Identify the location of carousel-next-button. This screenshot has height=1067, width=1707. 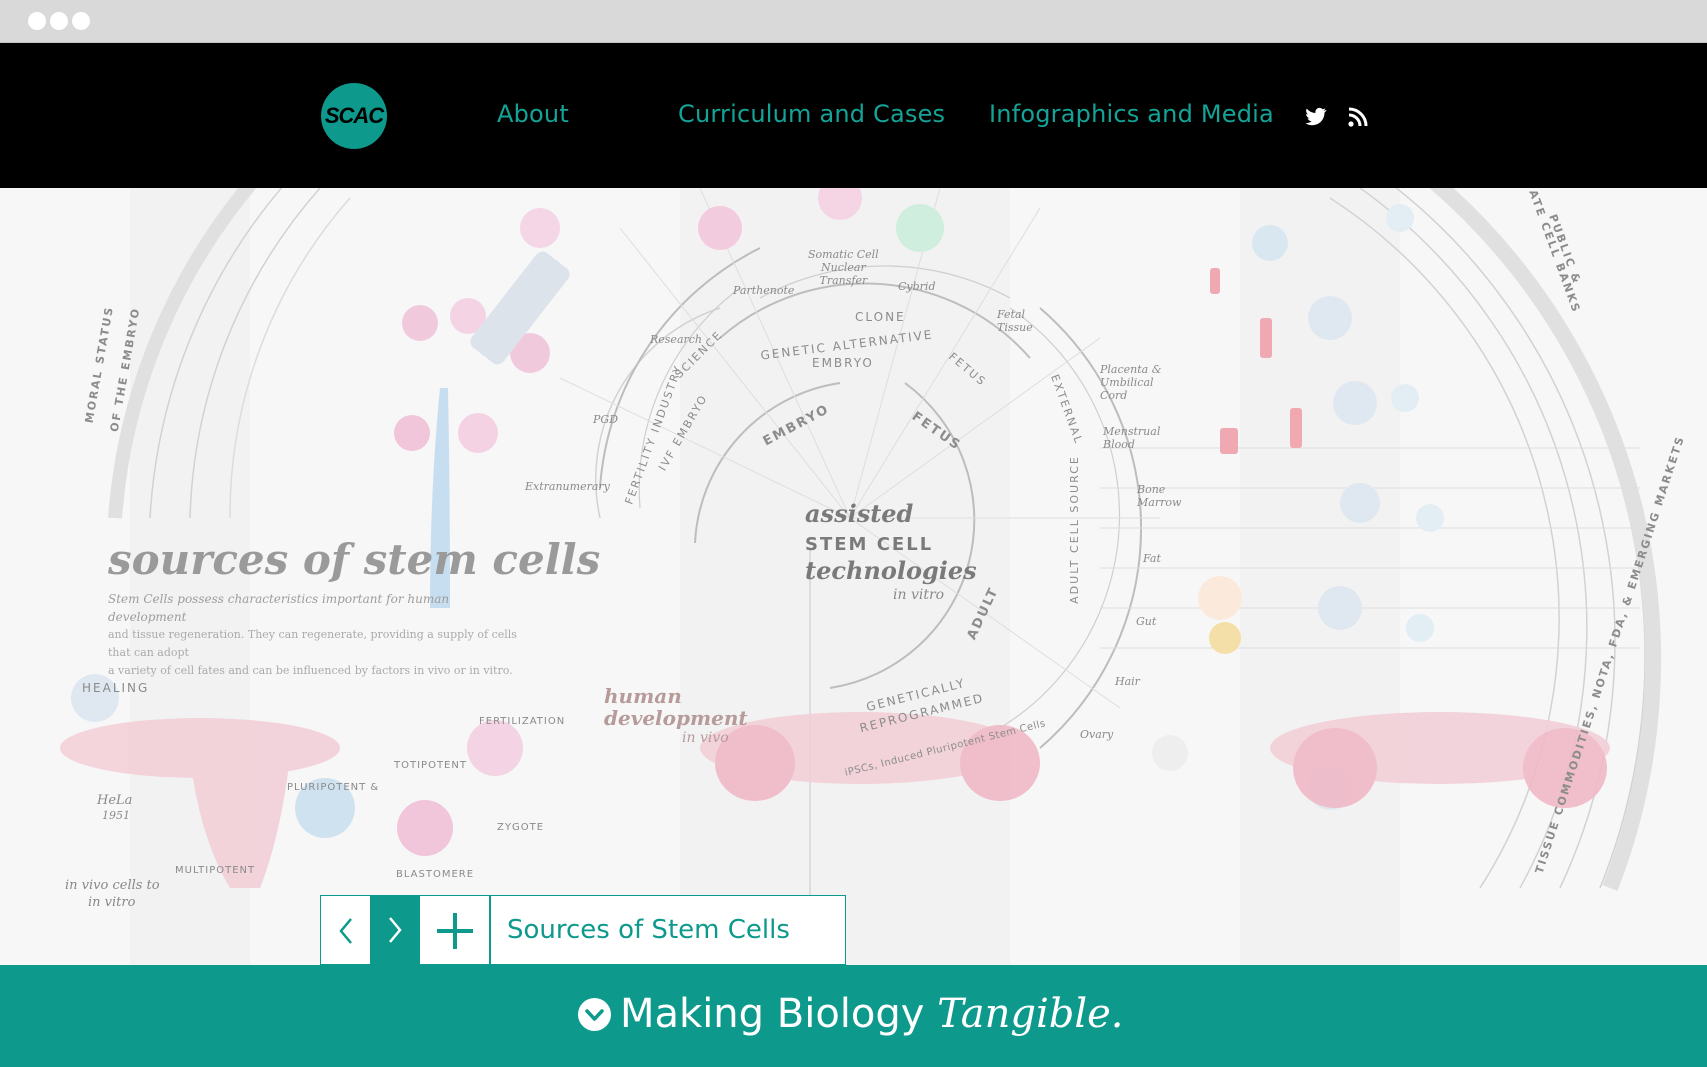
(395, 930).